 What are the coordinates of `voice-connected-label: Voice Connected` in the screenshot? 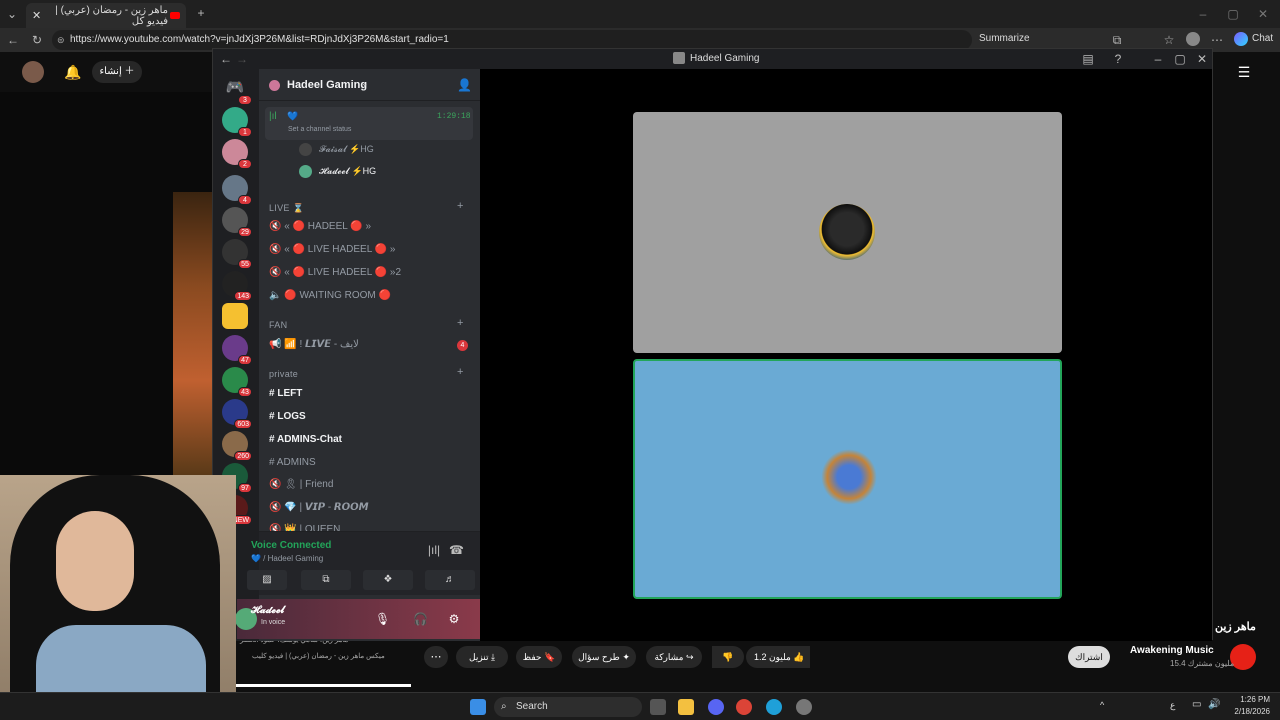 It's located at (291, 545).